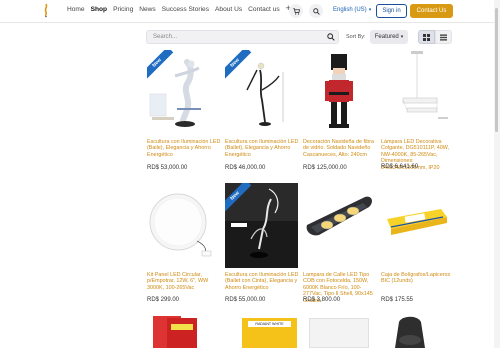  Describe the element at coordinates (123, 9) in the screenshot. I see `nav-pricing: Pricing` at that location.